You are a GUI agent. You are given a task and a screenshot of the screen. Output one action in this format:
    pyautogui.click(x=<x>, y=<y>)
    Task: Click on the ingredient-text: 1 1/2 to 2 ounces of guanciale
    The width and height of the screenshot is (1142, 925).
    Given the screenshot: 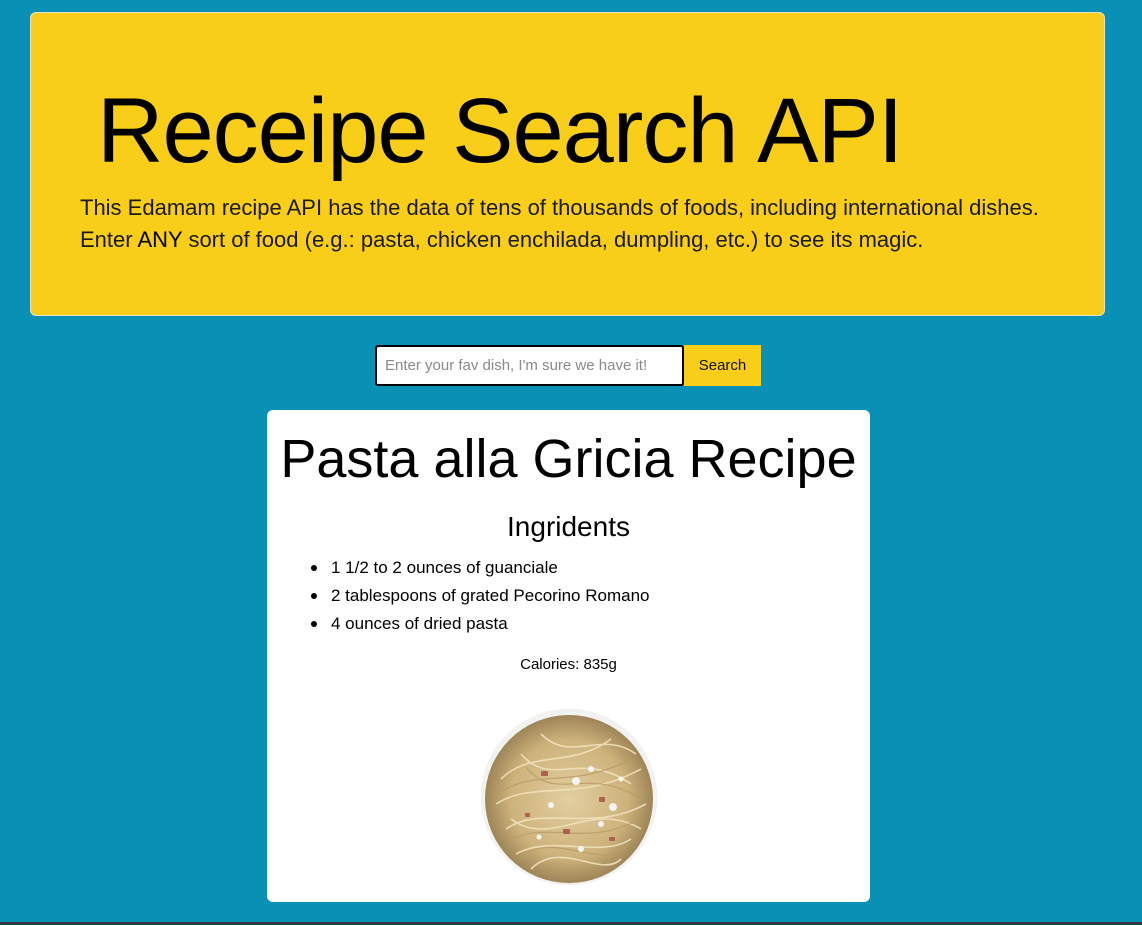 What is the action you would take?
    pyautogui.click(x=444, y=567)
    